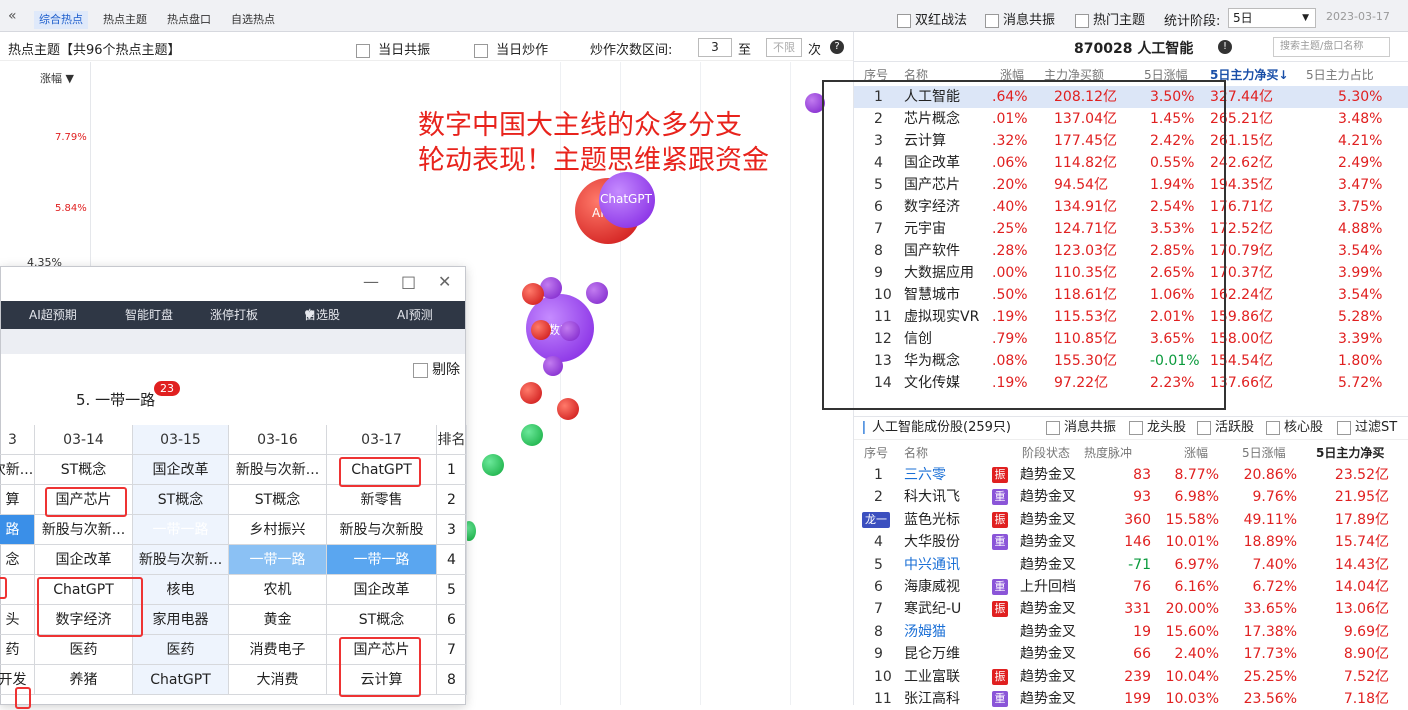  Describe the element at coordinates (17, 620) in the screenshot. I see `grid-cell: 头` at that location.